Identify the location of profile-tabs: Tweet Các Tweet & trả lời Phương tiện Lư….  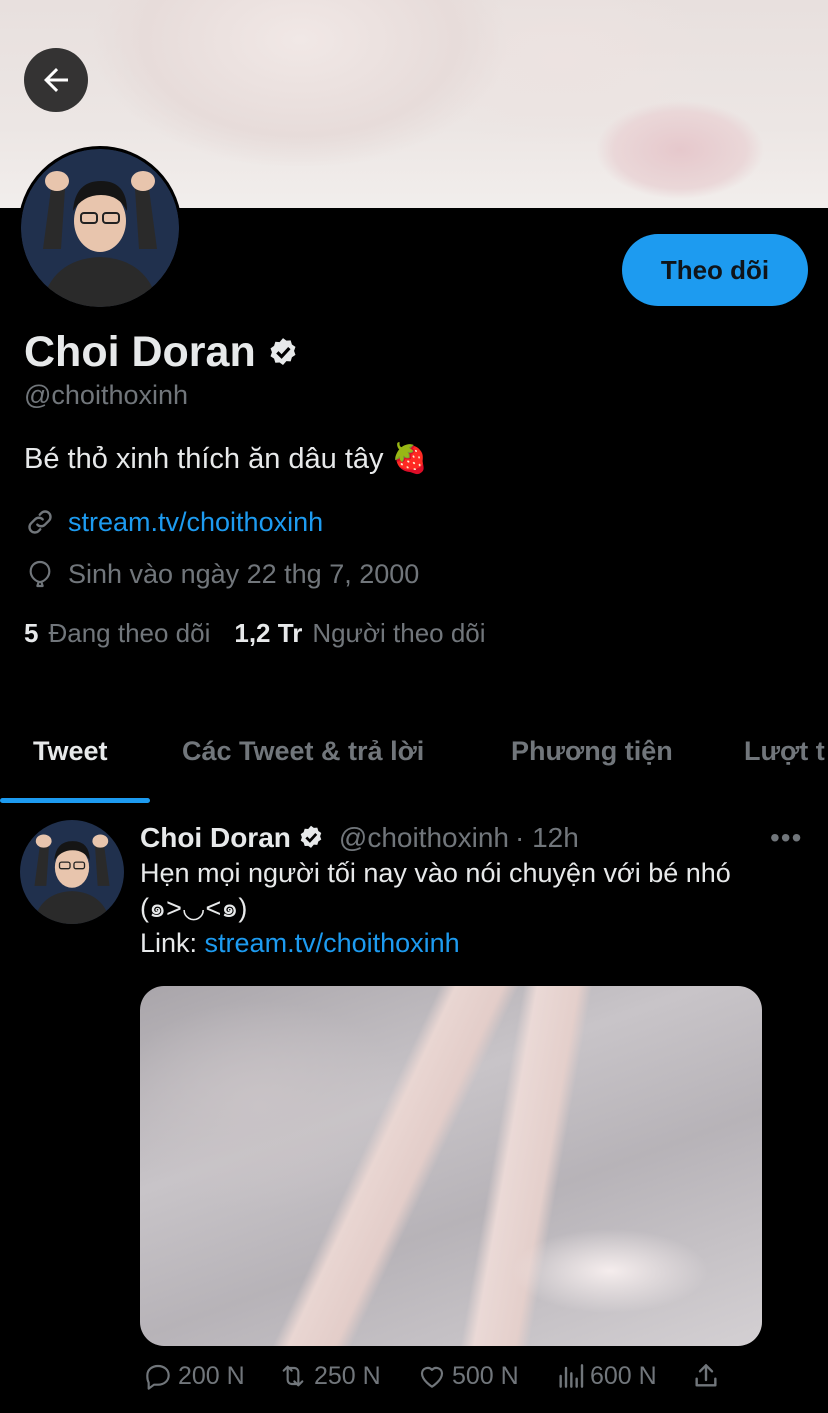
(414, 758).